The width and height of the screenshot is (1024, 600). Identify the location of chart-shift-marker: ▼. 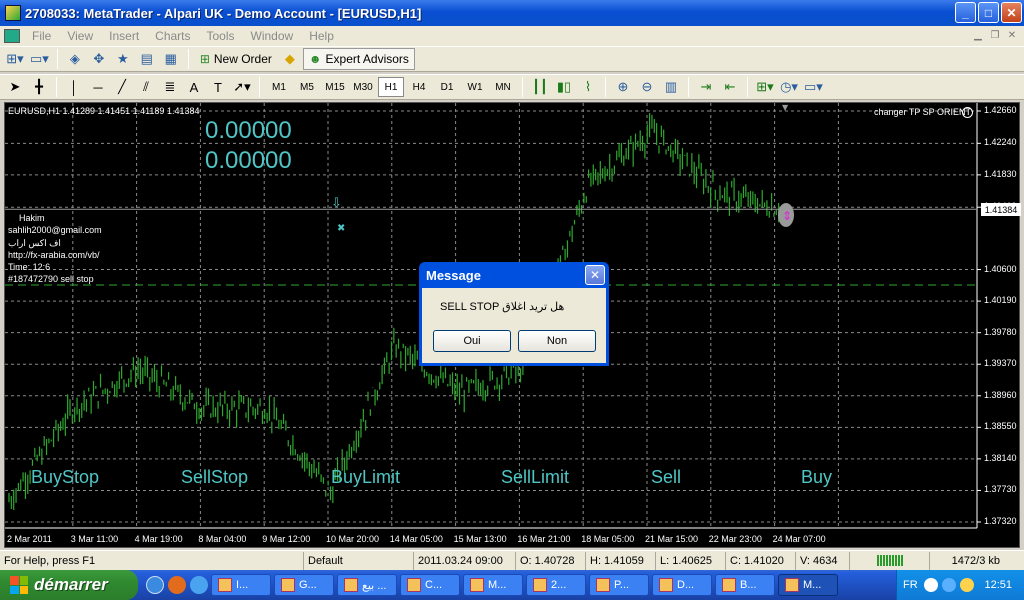
(785, 107).